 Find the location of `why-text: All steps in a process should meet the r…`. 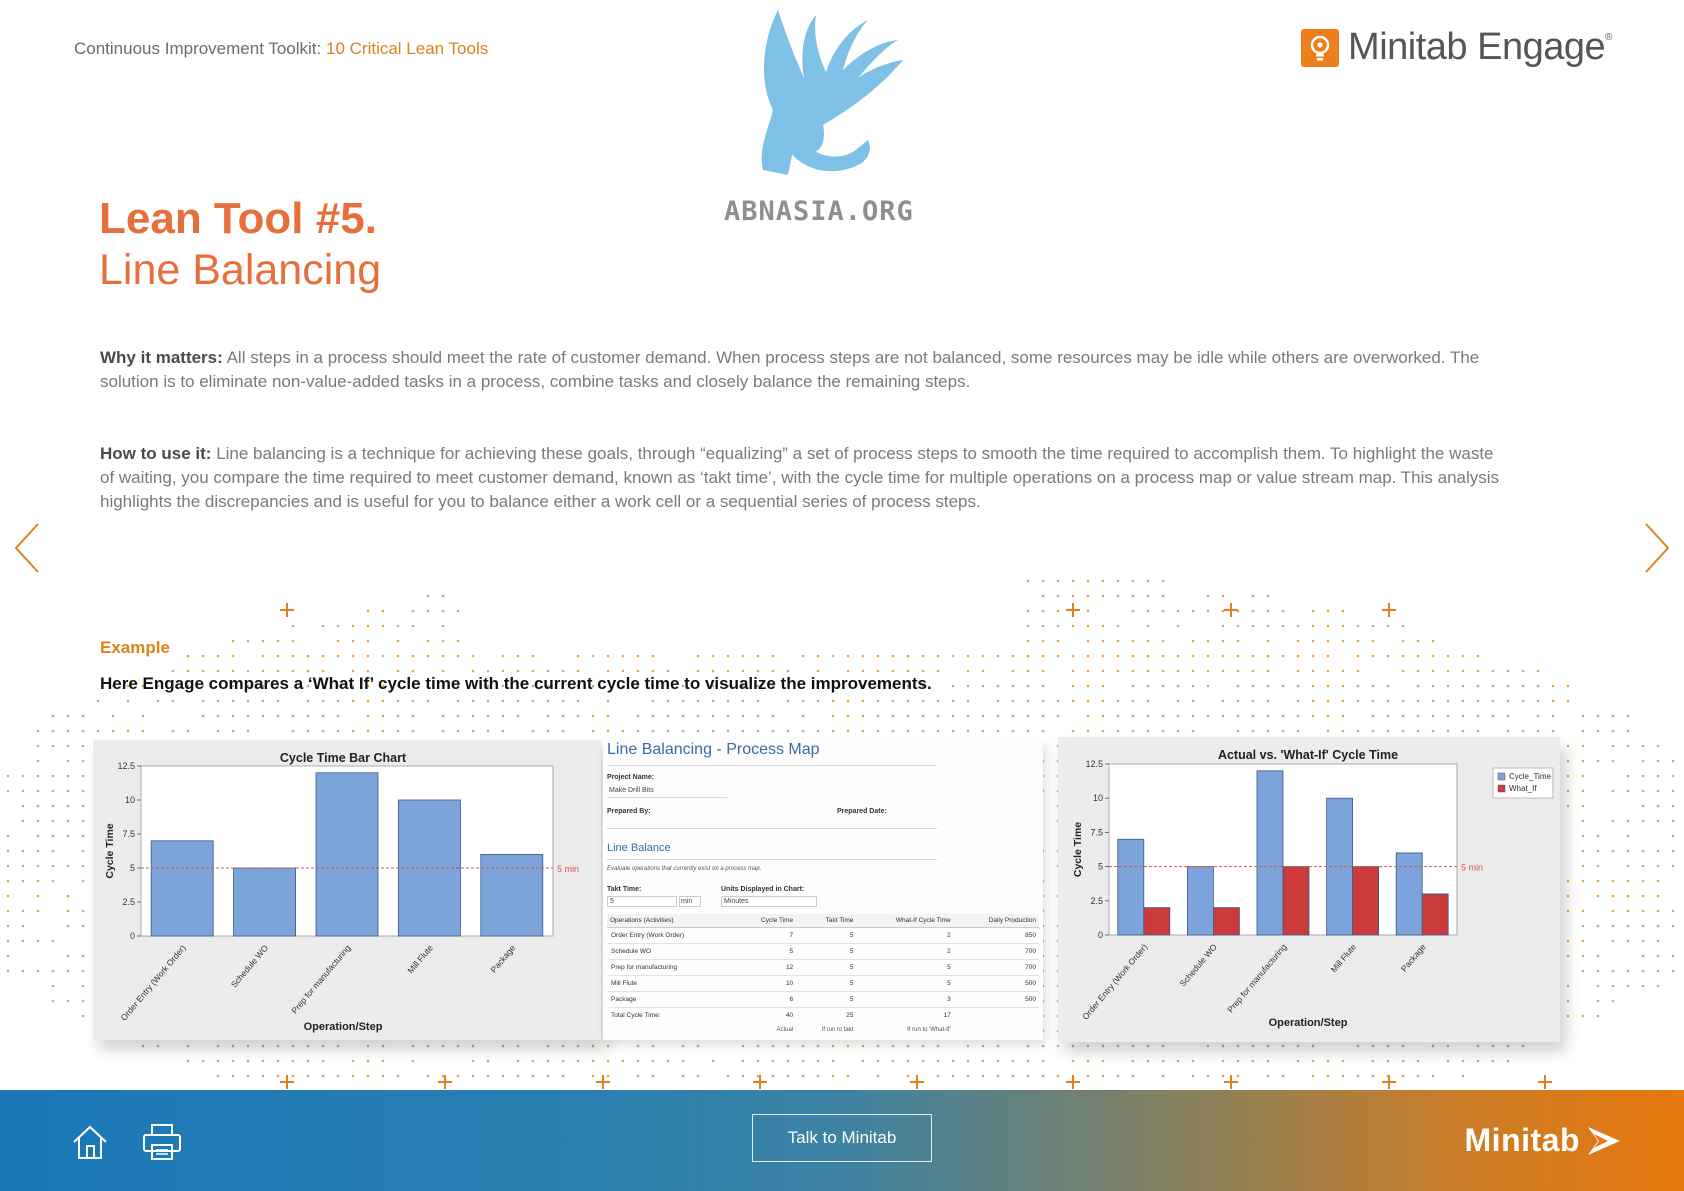

why-text: All steps in a process should meet the r… is located at coordinates (789, 369).